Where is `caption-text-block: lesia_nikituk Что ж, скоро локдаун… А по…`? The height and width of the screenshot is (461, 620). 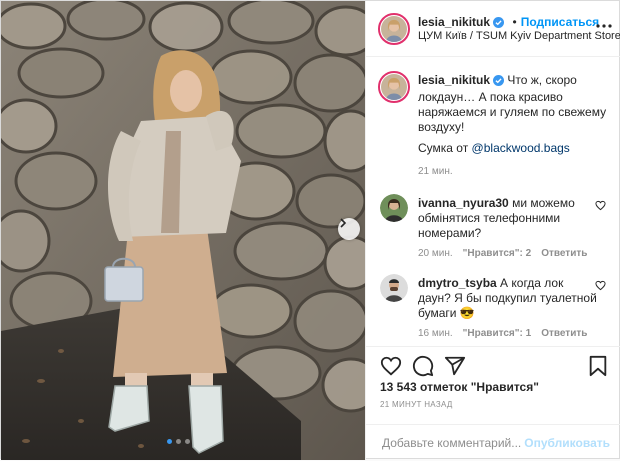
caption-text-block: lesia_nikituk Что ж, скоро локдаун… А по… is located at coordinates (513, 104).